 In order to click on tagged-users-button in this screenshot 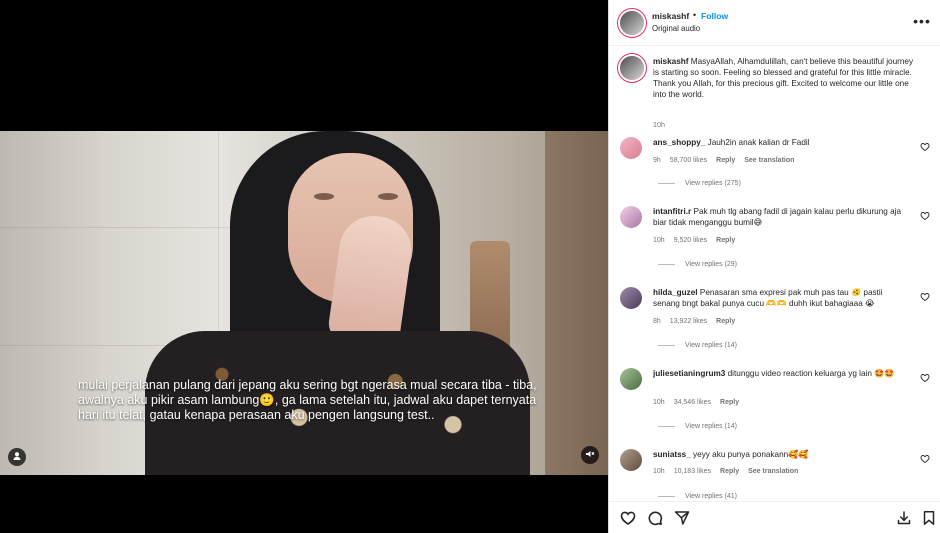, I will do `click(17, 457)`.